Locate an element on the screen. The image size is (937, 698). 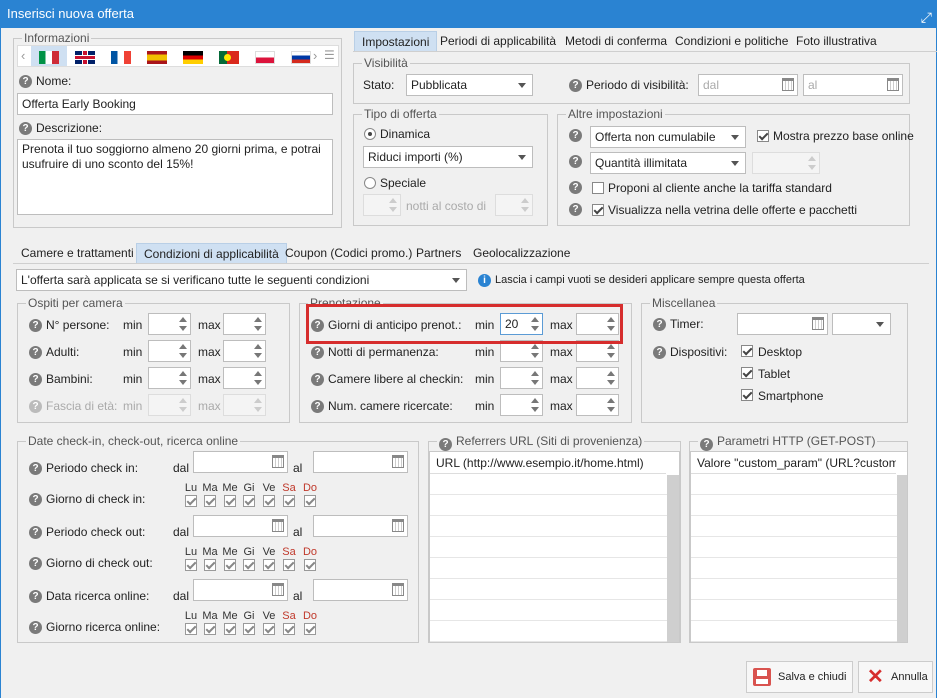
chevron-right-icon: › is located at coordinates (315, 55).